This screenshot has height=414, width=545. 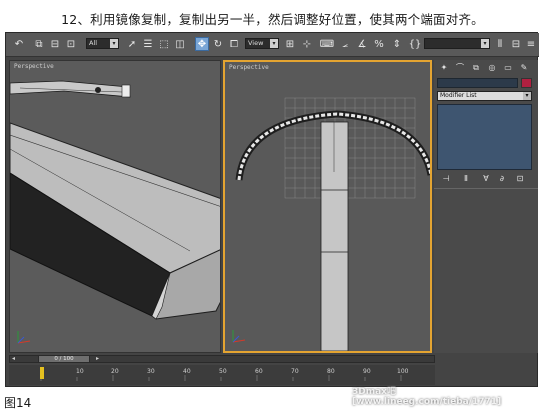 I want to click on figure-number: 图14, so click(x=18, y=403).